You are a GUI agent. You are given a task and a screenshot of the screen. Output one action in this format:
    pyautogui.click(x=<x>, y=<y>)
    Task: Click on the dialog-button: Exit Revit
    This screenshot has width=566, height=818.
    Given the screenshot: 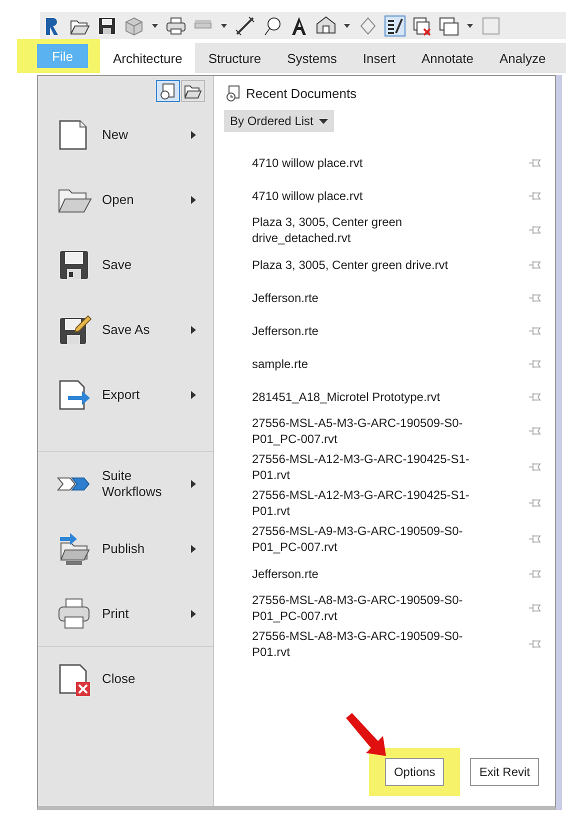 What is the action you would take?
    pyautogui.click(x=504, y=772)
    